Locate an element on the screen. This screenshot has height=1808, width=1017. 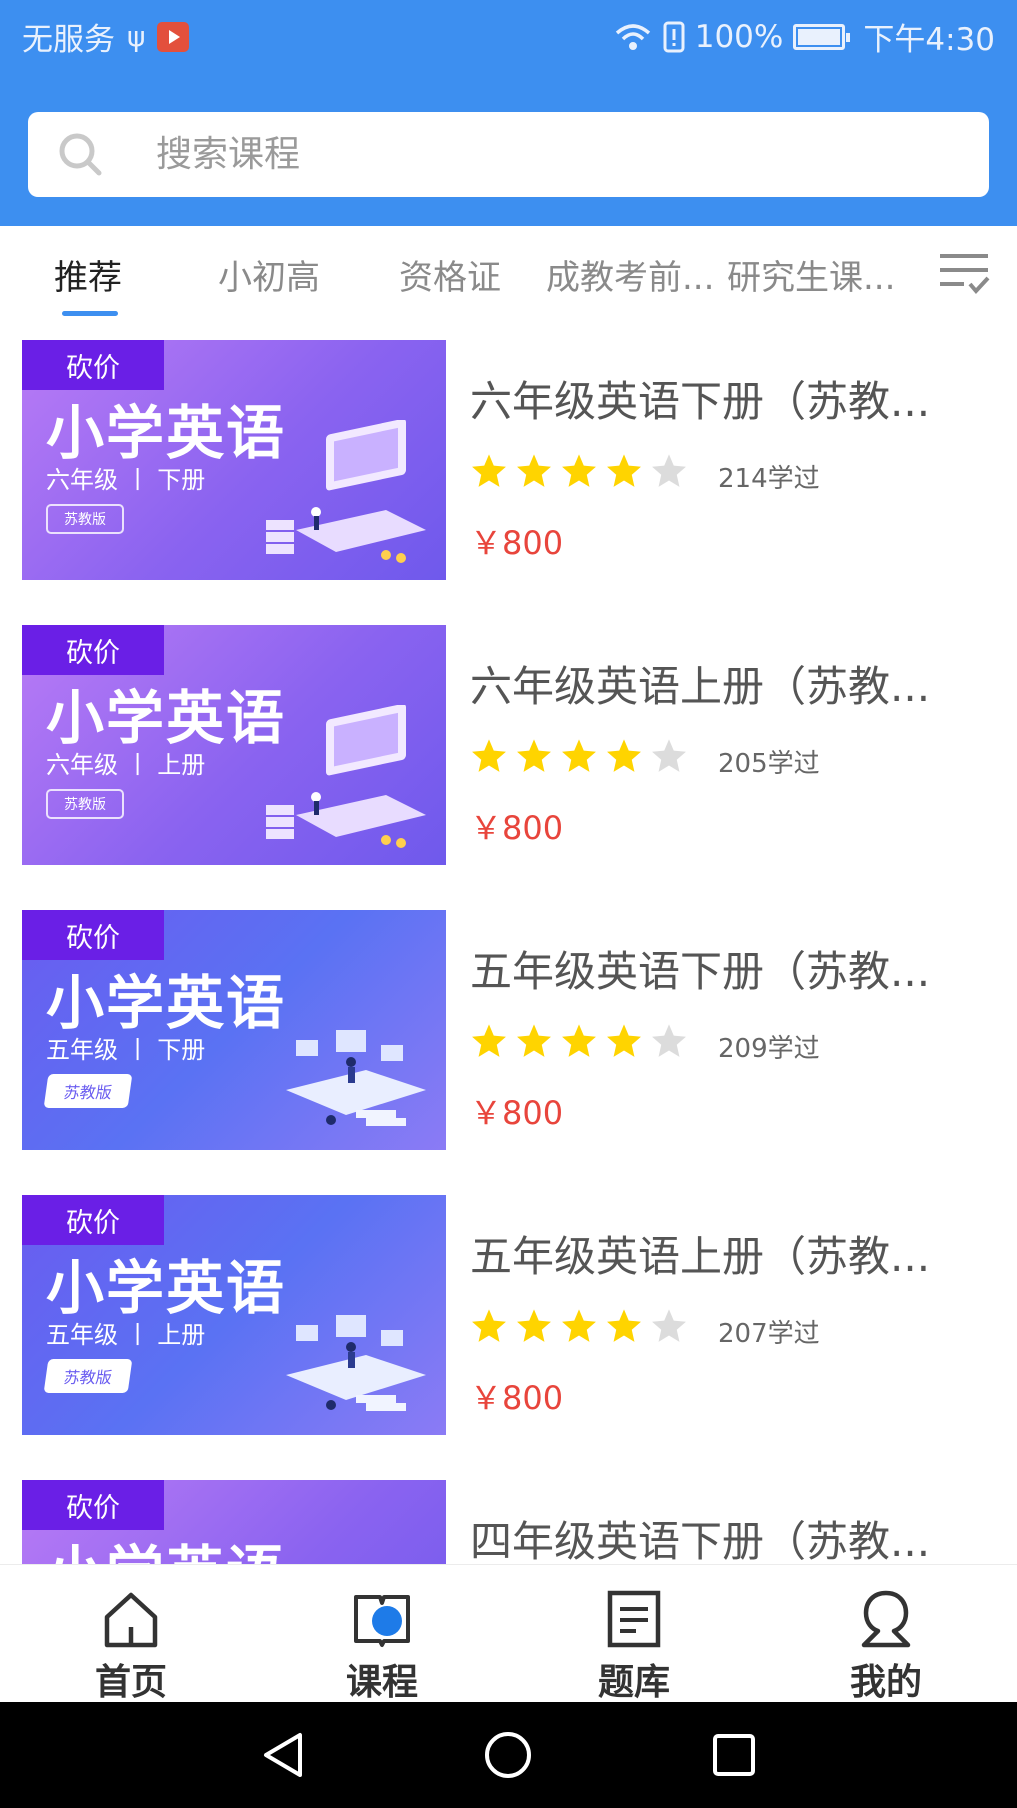
clock: 下午4:30 is located at coordinates (929, 40).